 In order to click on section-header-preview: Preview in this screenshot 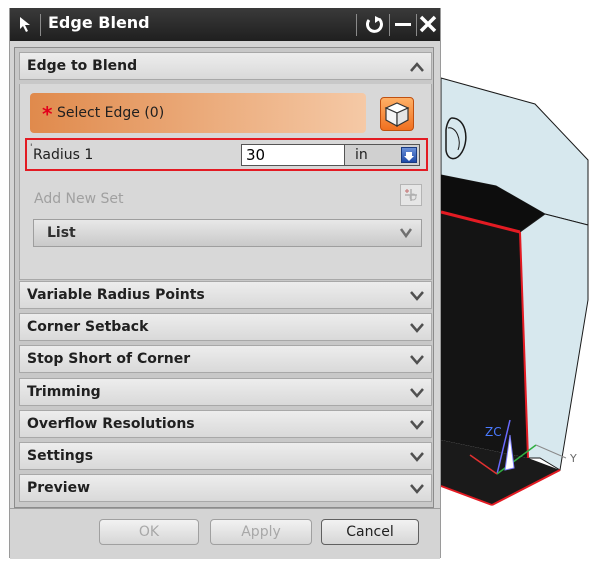, I will do `click(225, 488)`.